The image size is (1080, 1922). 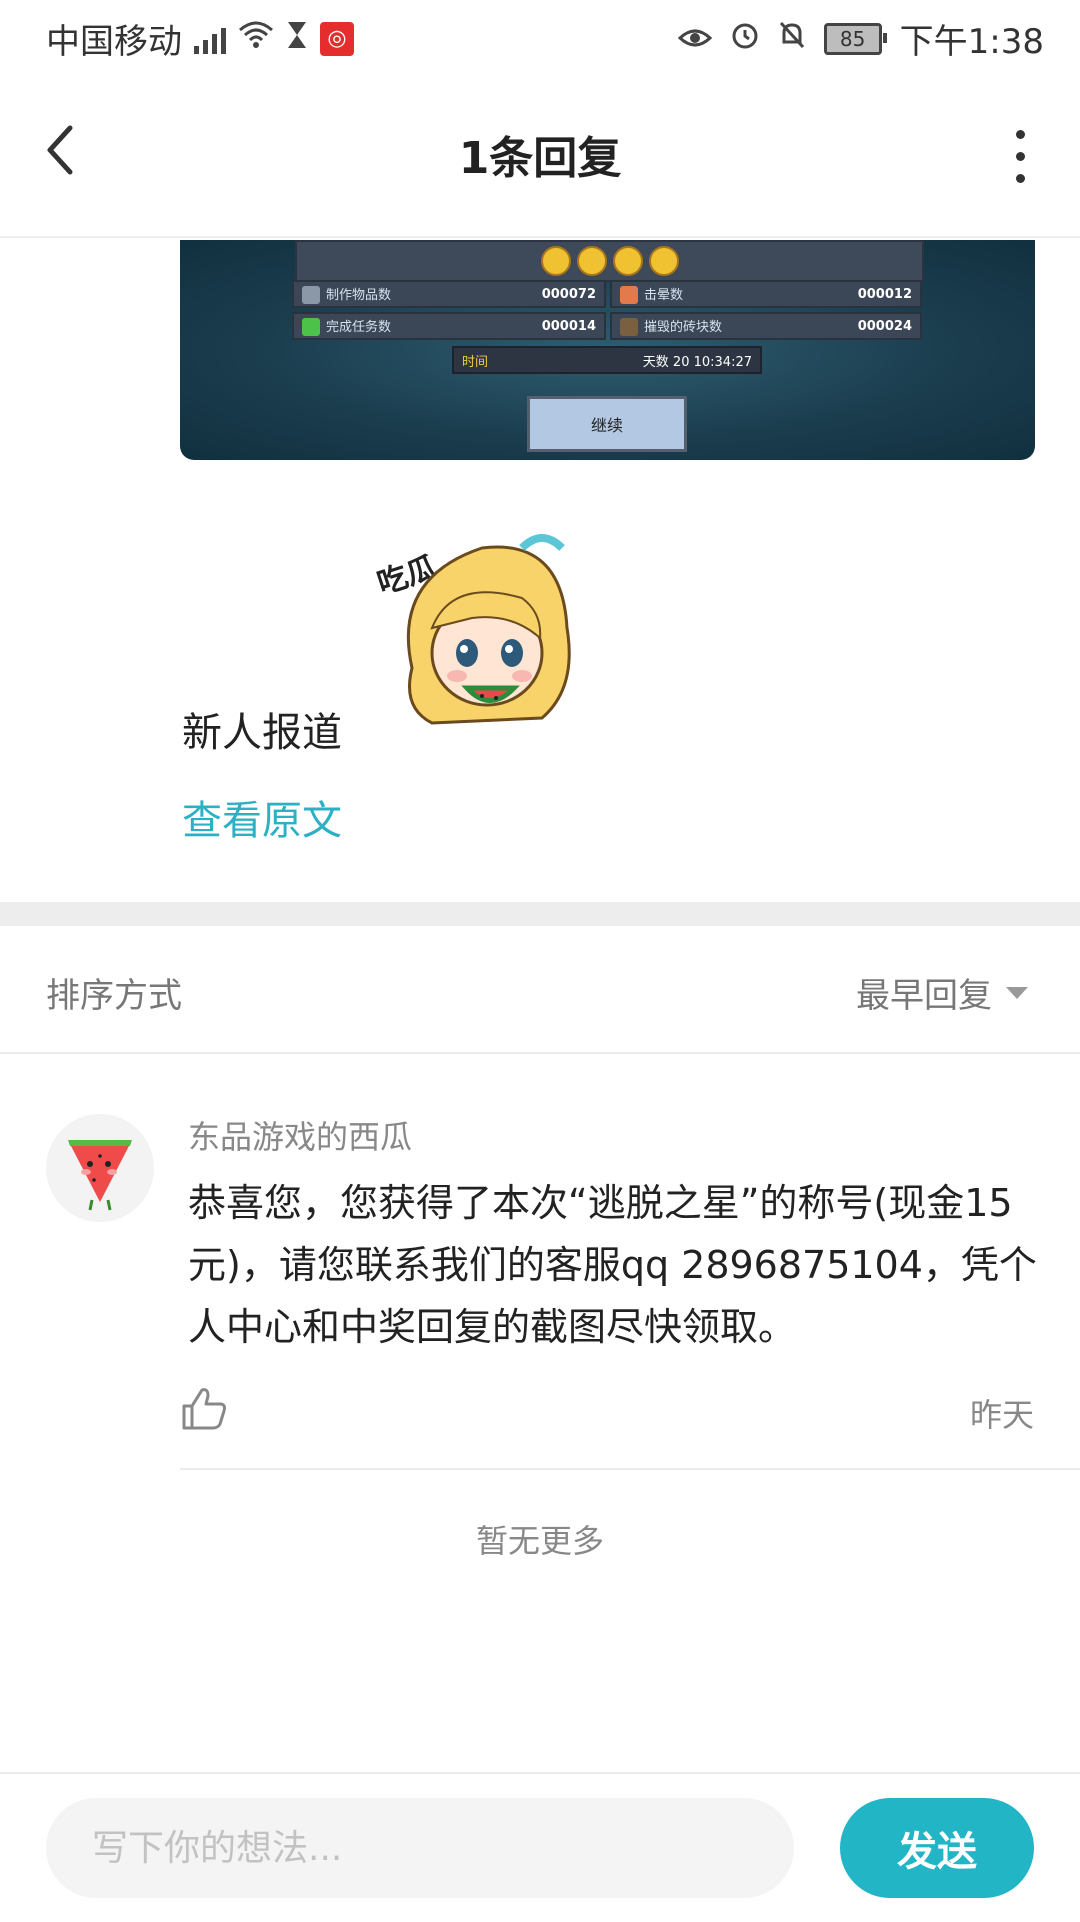 I want to click on wifi-icon, so click(x=256, y=39).